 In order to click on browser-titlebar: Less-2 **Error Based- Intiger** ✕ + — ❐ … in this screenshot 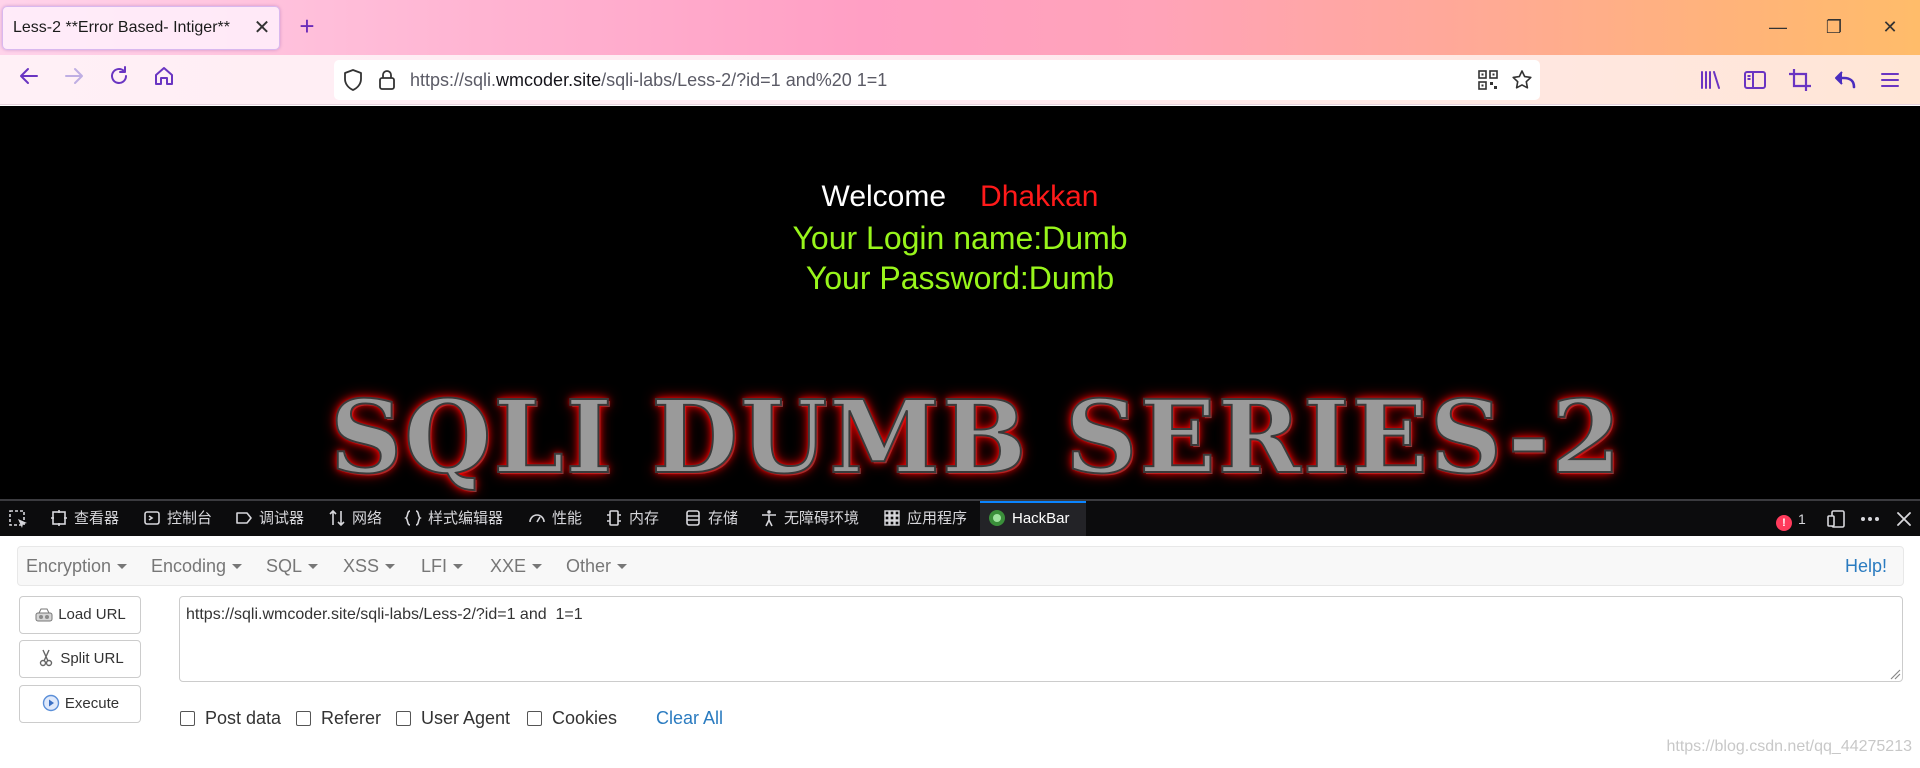, I will do `click(960, 27)`.